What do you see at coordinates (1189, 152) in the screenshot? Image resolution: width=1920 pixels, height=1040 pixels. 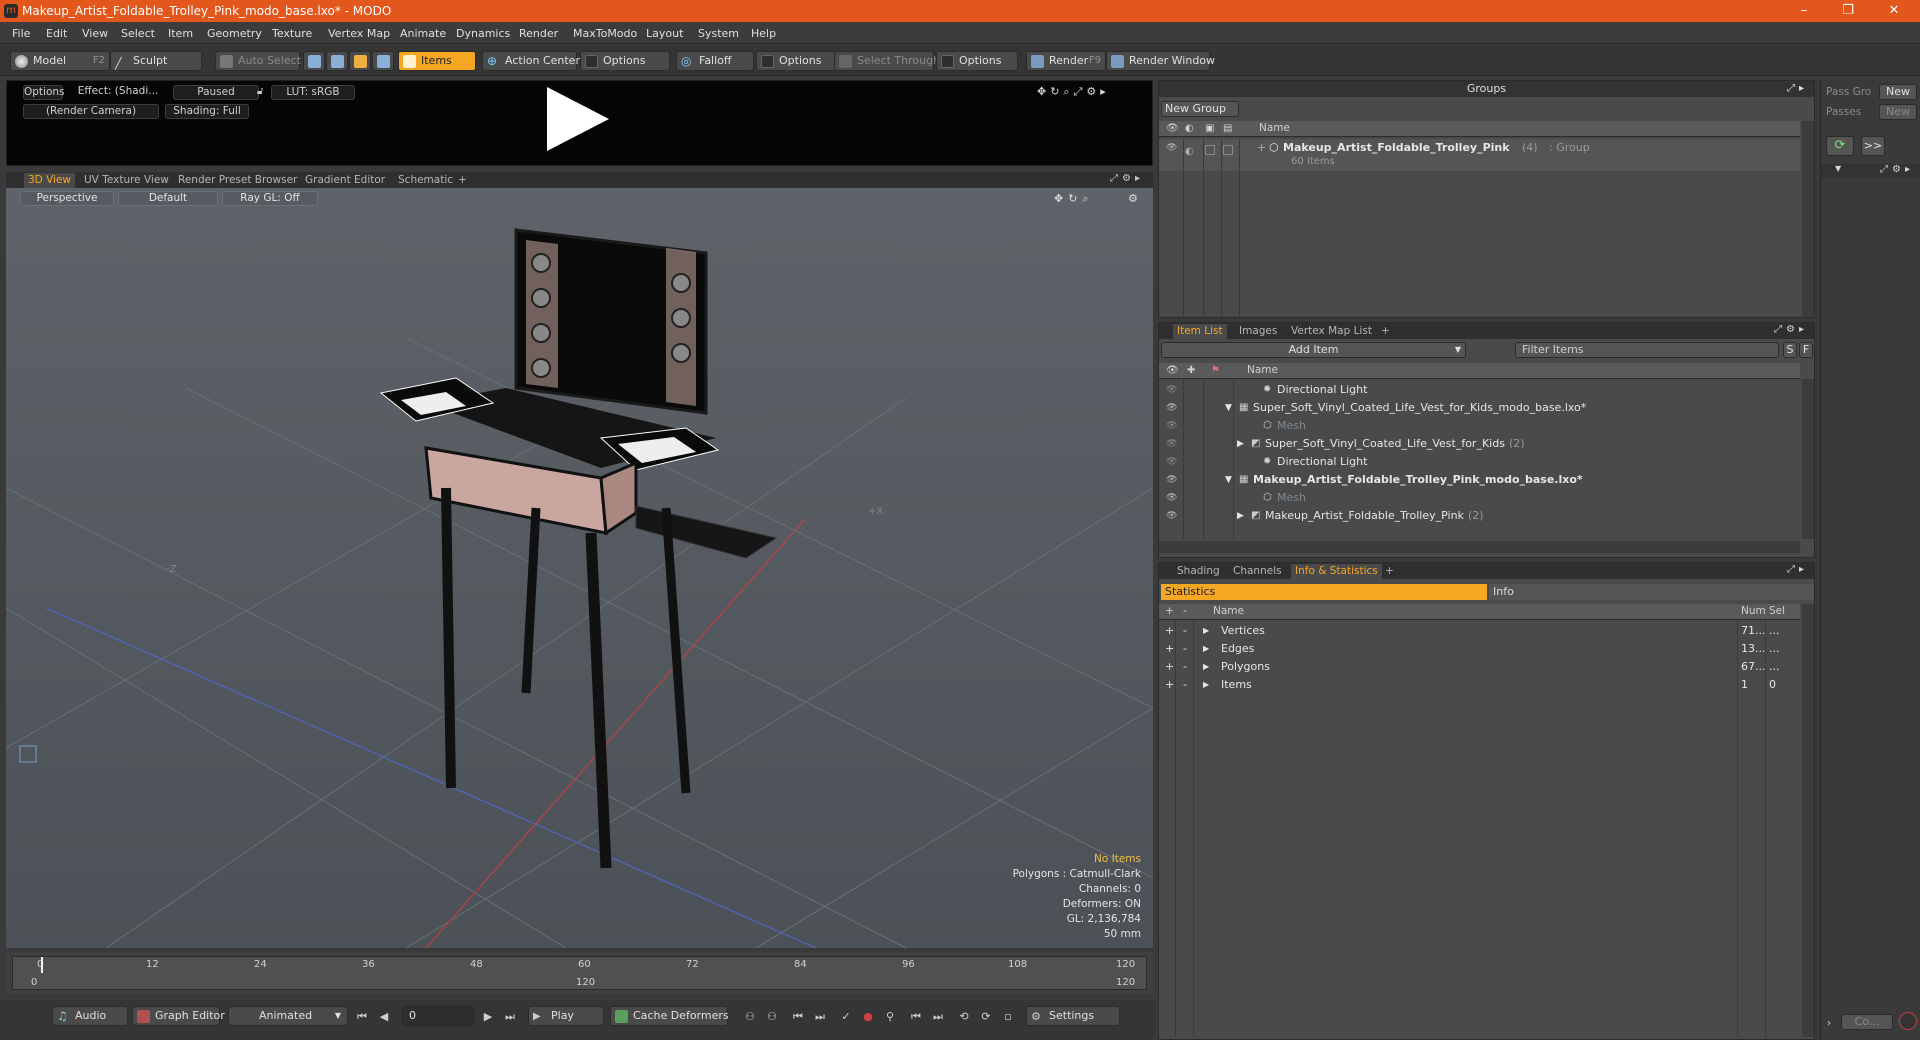 I see `render-toggle-icon: ◐` at bounding box center [1189, 152].